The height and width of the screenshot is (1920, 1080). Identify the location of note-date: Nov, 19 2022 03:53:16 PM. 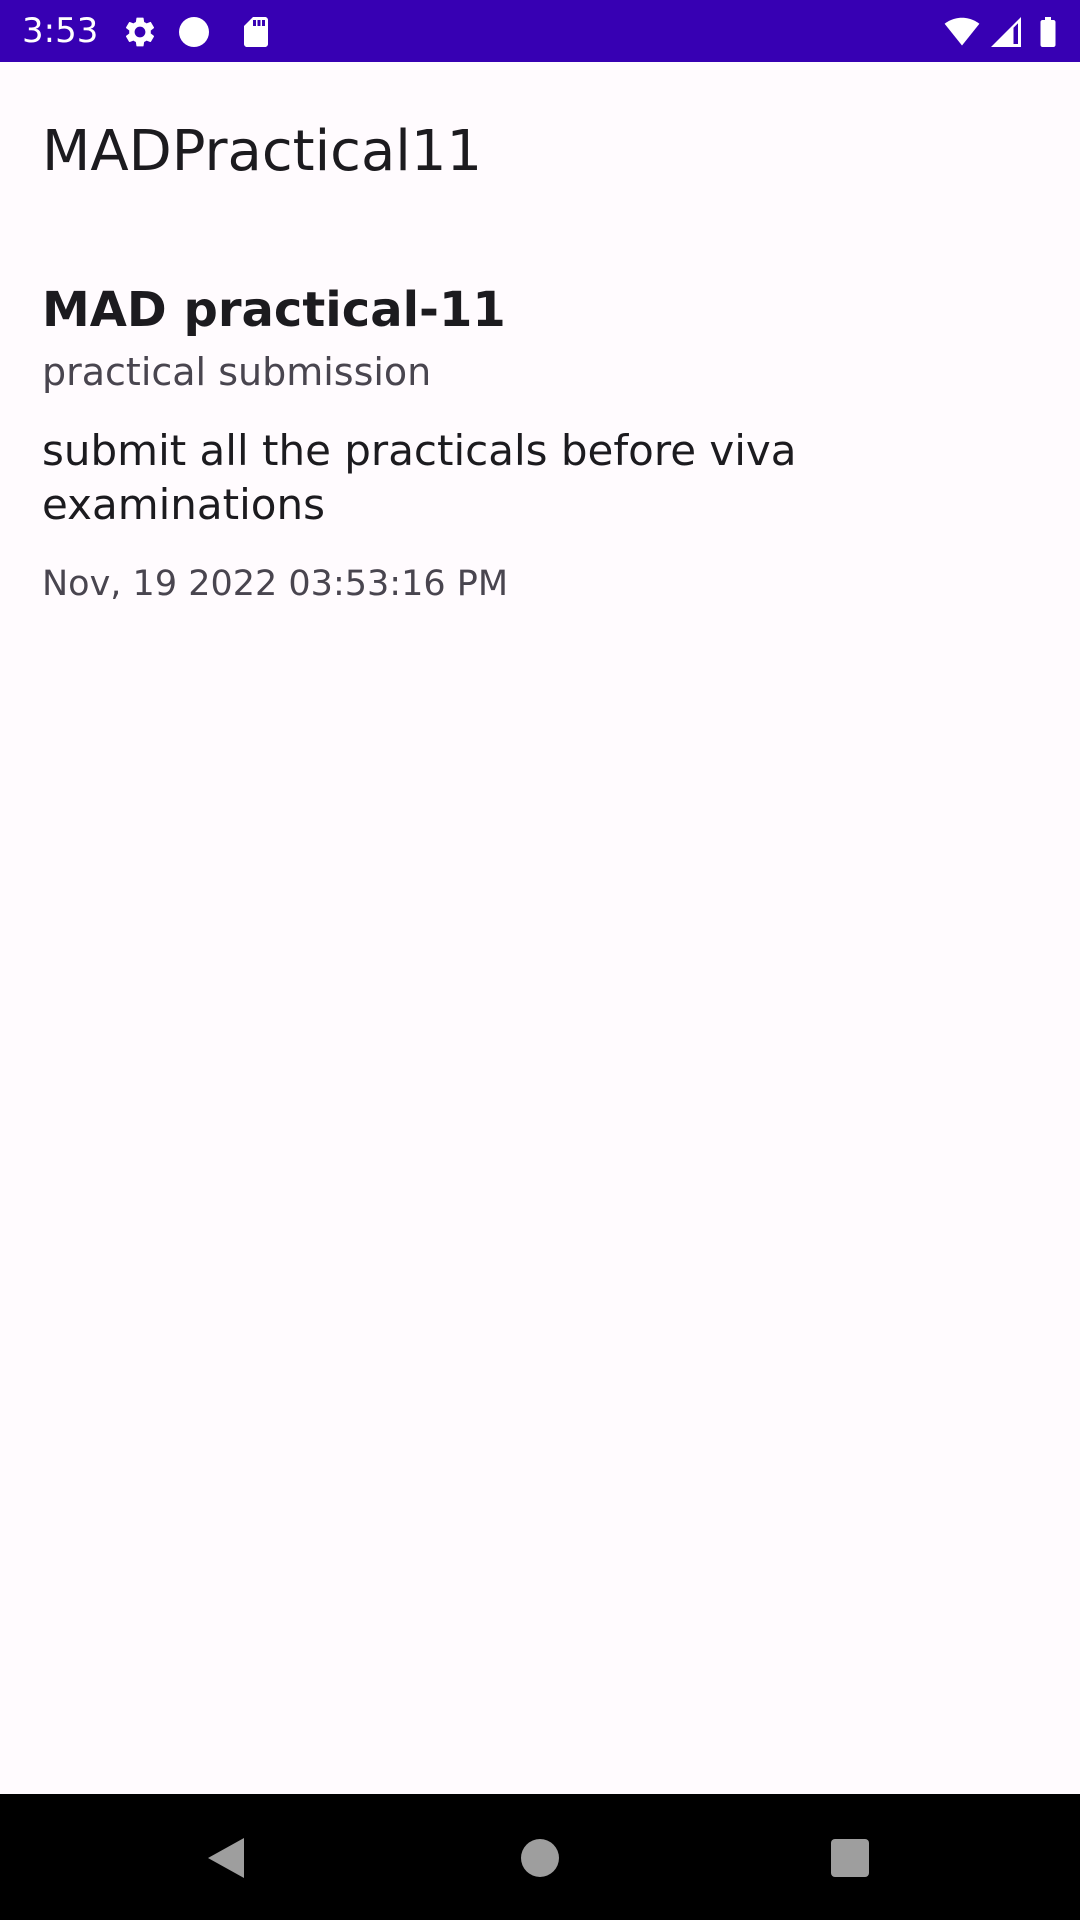
(275, 584).